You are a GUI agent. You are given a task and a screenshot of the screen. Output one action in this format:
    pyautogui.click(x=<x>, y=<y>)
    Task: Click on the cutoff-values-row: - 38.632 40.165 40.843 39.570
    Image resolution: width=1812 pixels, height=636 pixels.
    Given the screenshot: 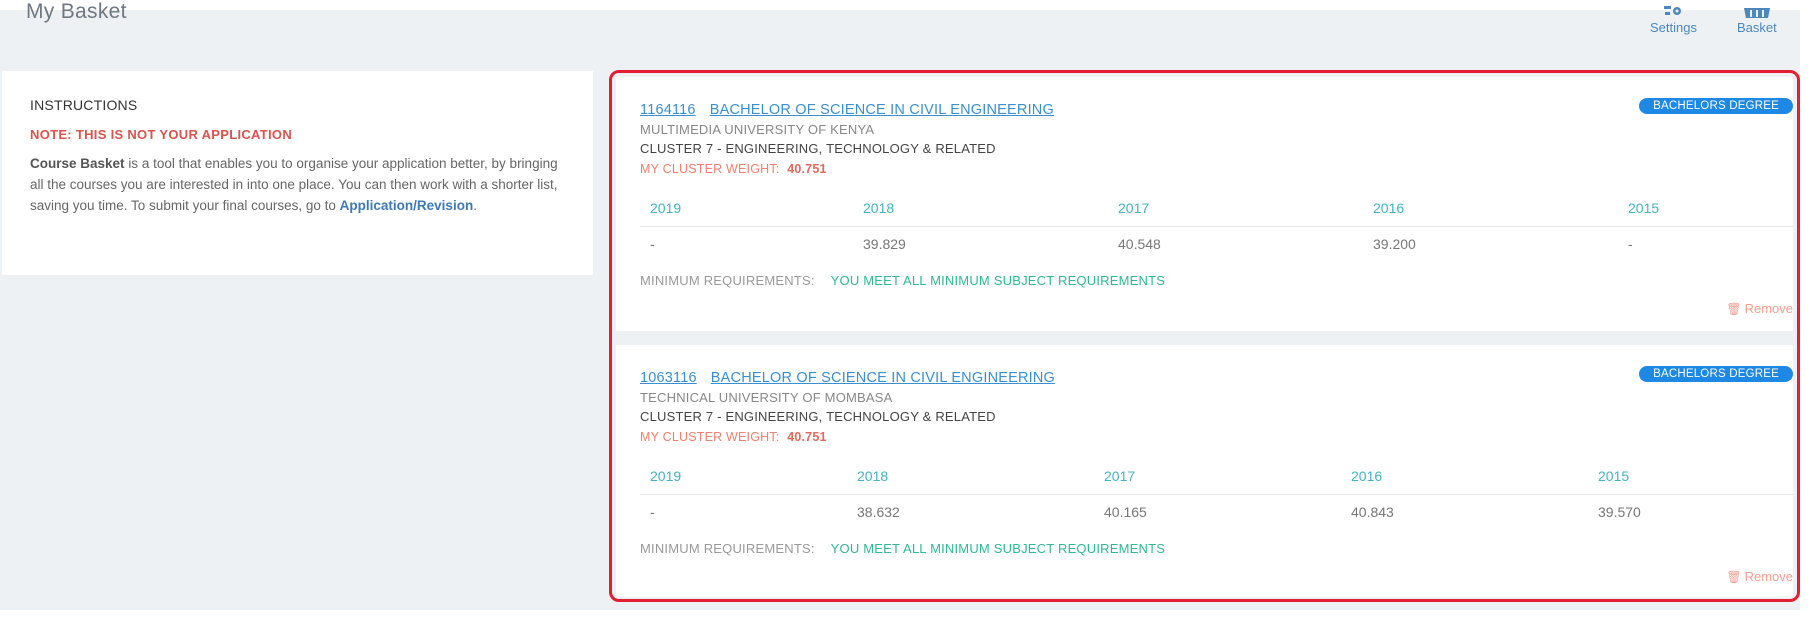 What is the action you would take?
    pyautogui.click(x=1216, y=512)
    